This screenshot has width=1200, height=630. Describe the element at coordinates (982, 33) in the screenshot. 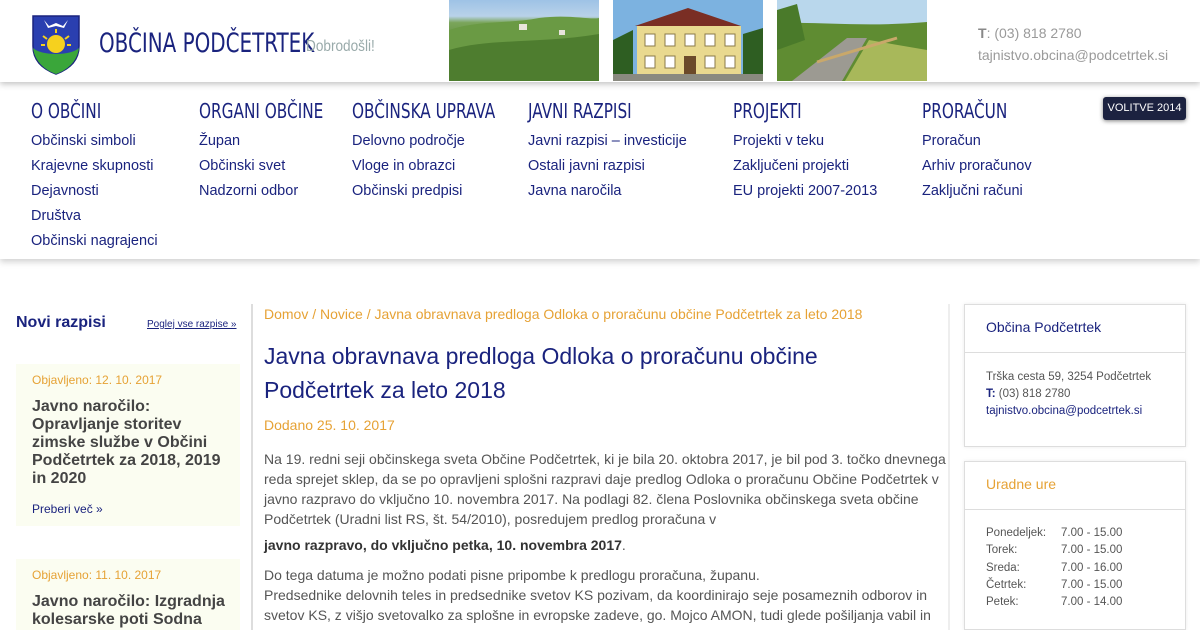

I see `phone-label: T` at that location.